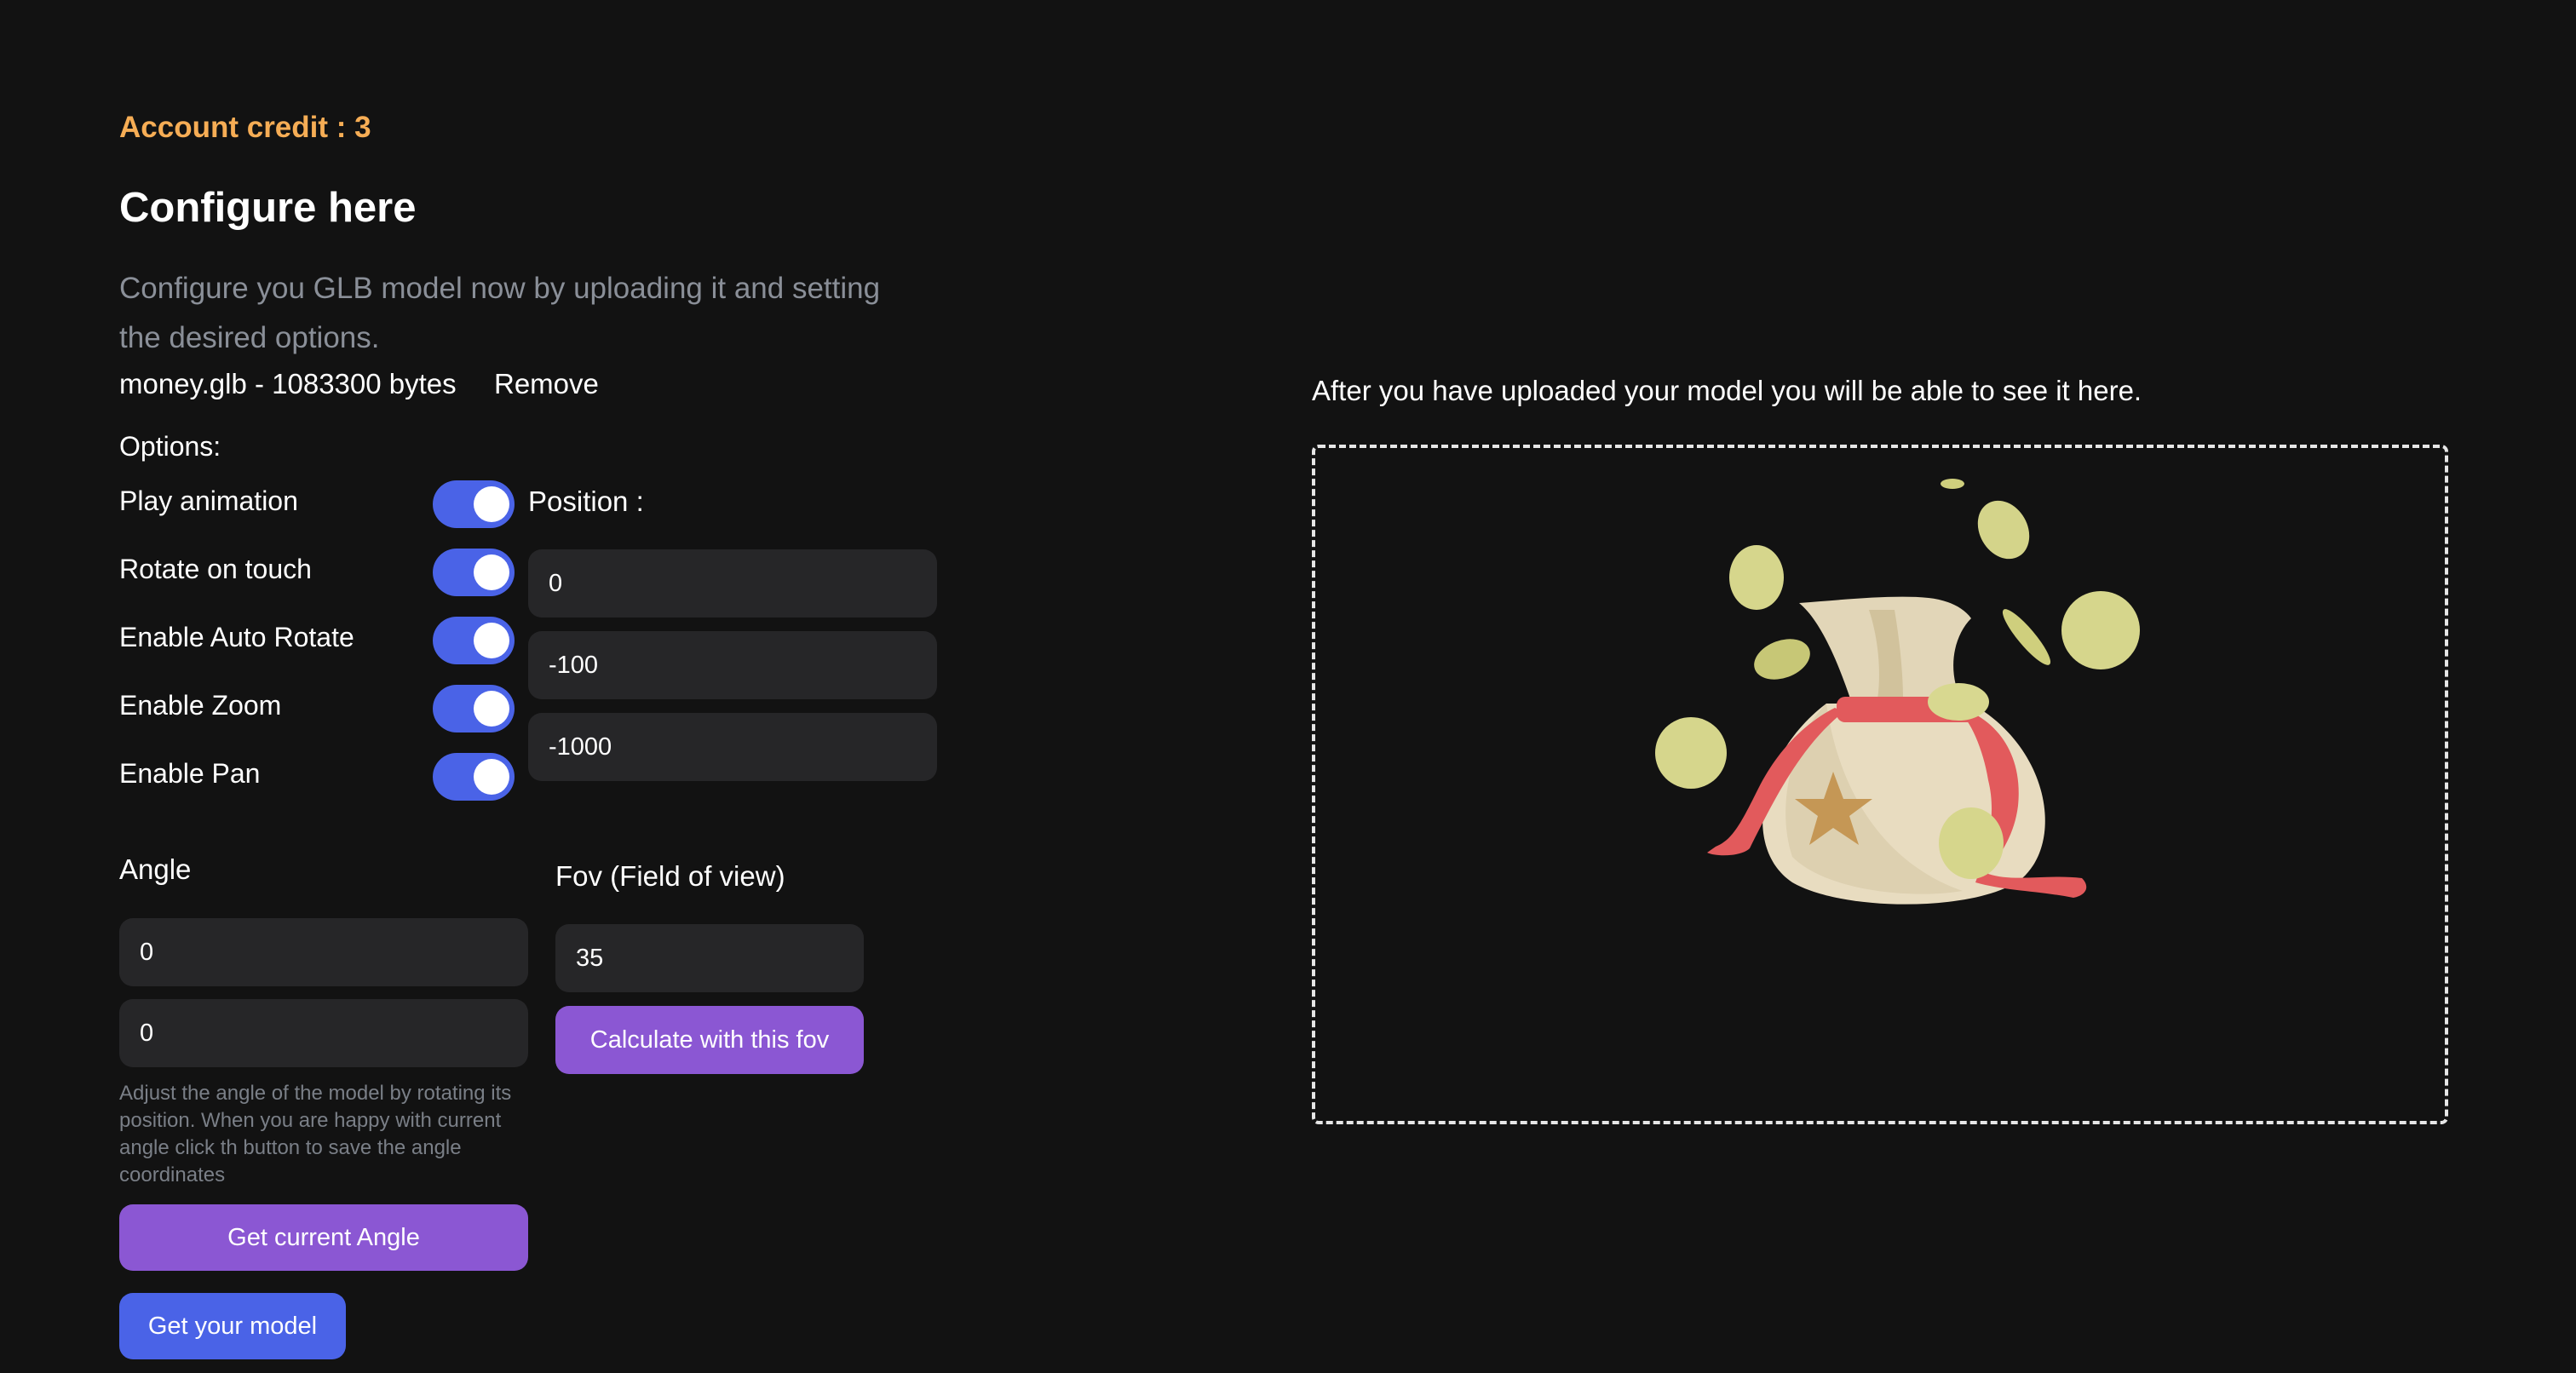 This screenshot has width=2576, height=1373. Describe the element at coordinates (190, 773) in the screenshot. I see `enable-pan-label: Enable Pan` at that location.